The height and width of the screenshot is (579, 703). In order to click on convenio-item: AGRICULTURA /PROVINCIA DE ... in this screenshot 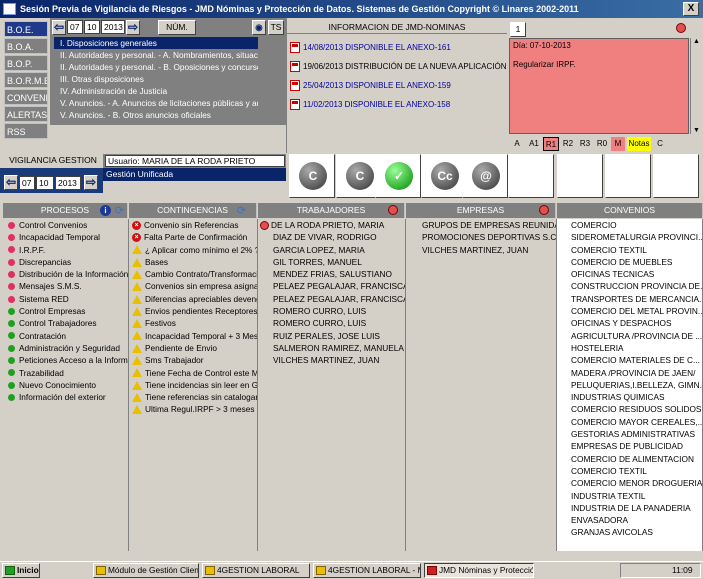, I will do `click(629, 336)`.